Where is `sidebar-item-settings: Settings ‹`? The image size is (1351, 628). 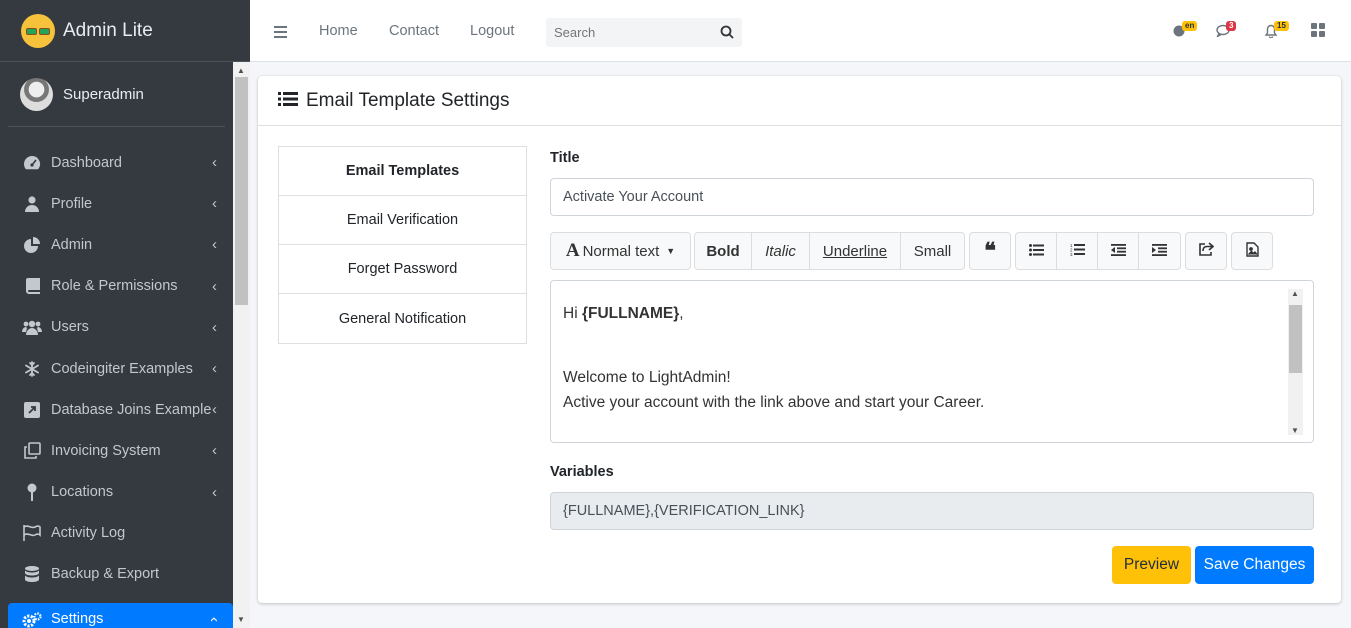
sidebar-item-settings: Settings ‹ is located at coordinates (120, 615).